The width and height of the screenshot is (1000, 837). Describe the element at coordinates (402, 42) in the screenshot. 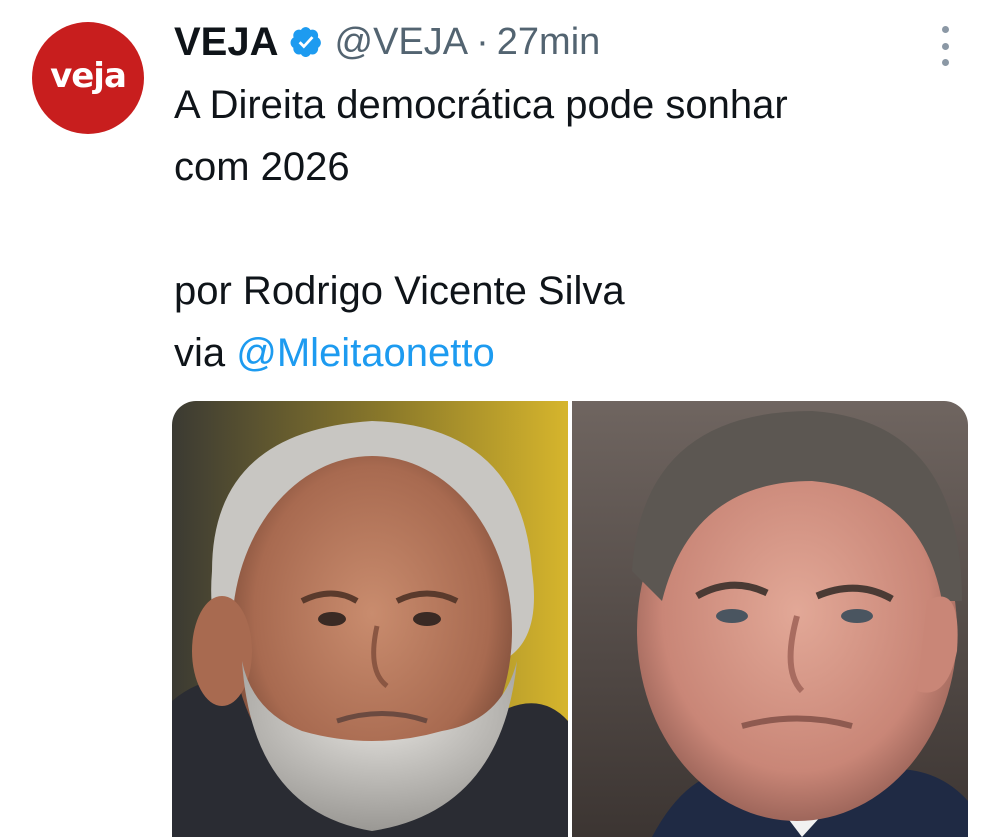

I see `author-handle: @VEJA` at that location.